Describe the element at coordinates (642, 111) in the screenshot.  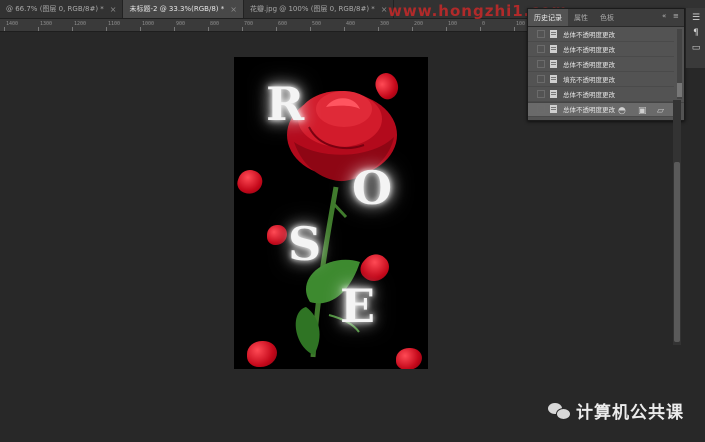
I see `camera-icon: ▣` at that location.